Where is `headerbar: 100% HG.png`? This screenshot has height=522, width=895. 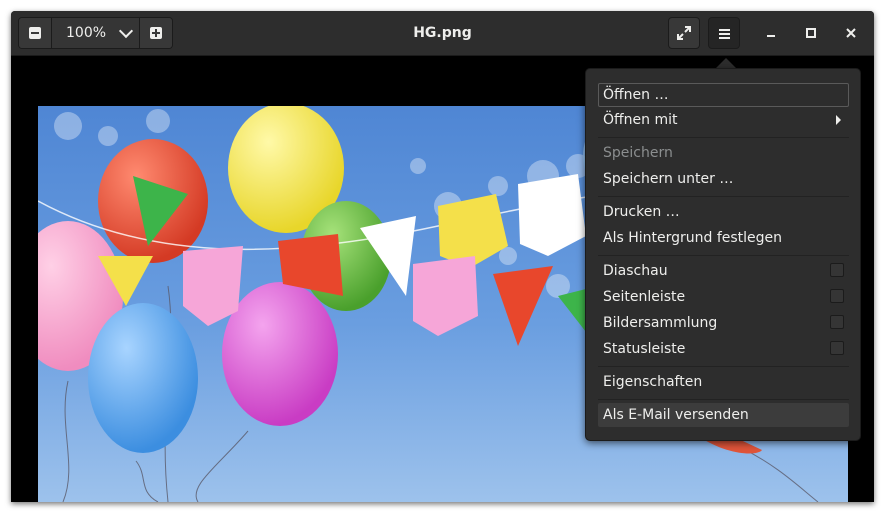 headerbar: 100% HG.png is located at coordinates (442, 33).